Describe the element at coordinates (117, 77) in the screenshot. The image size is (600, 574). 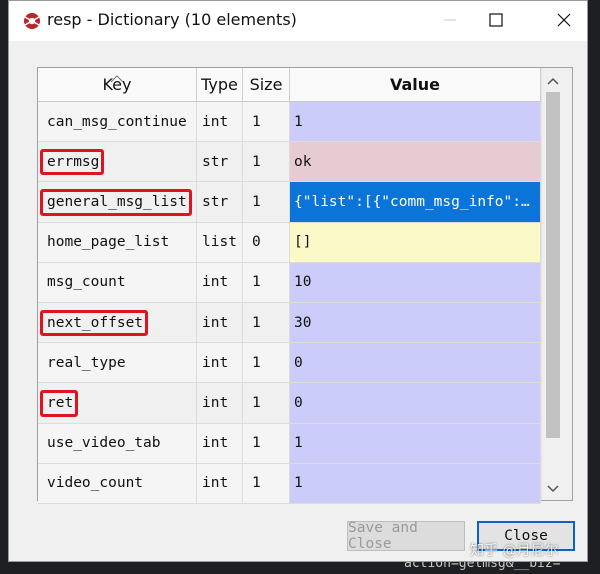
I see `sort-ascending-icon` at that location.